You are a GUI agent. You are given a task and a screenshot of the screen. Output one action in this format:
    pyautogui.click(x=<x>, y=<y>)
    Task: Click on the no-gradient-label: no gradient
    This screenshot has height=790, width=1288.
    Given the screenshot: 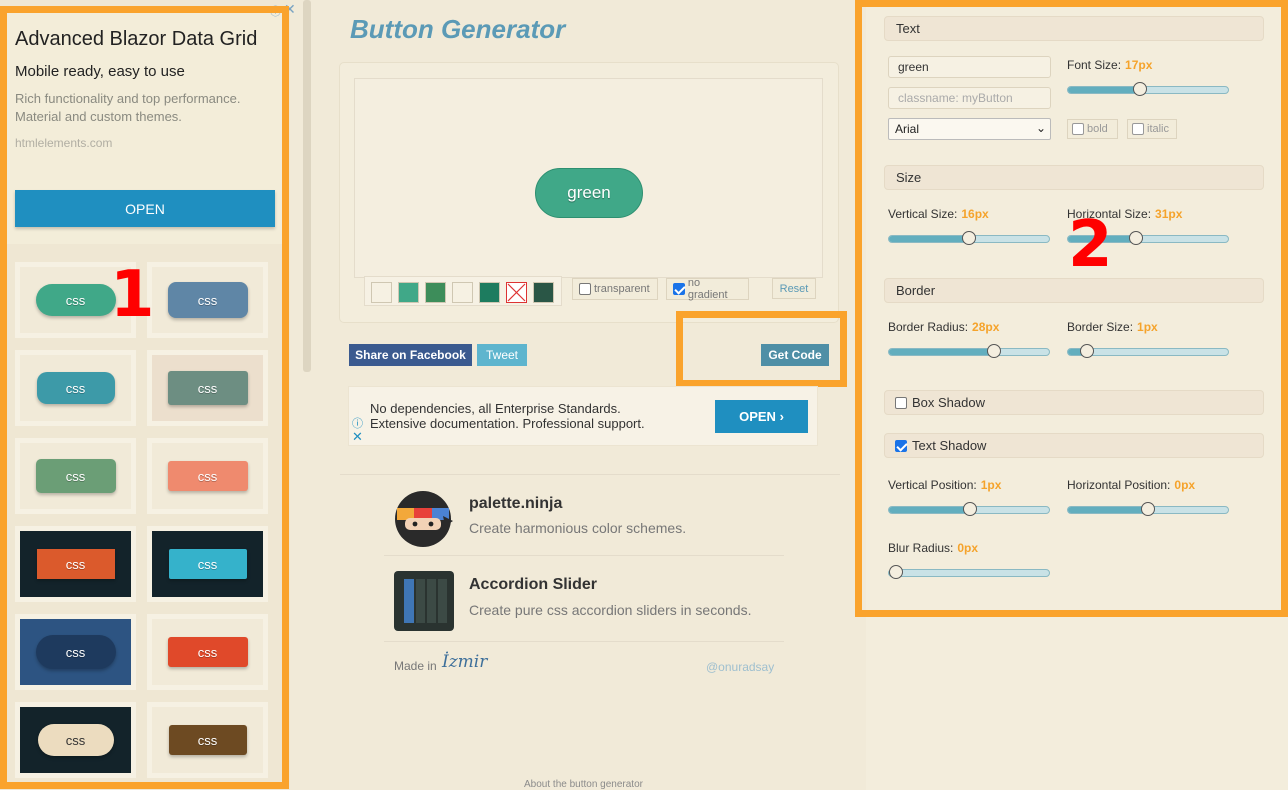 What is the action you would take?
    pyautogui.click(x=707, y=289)
    